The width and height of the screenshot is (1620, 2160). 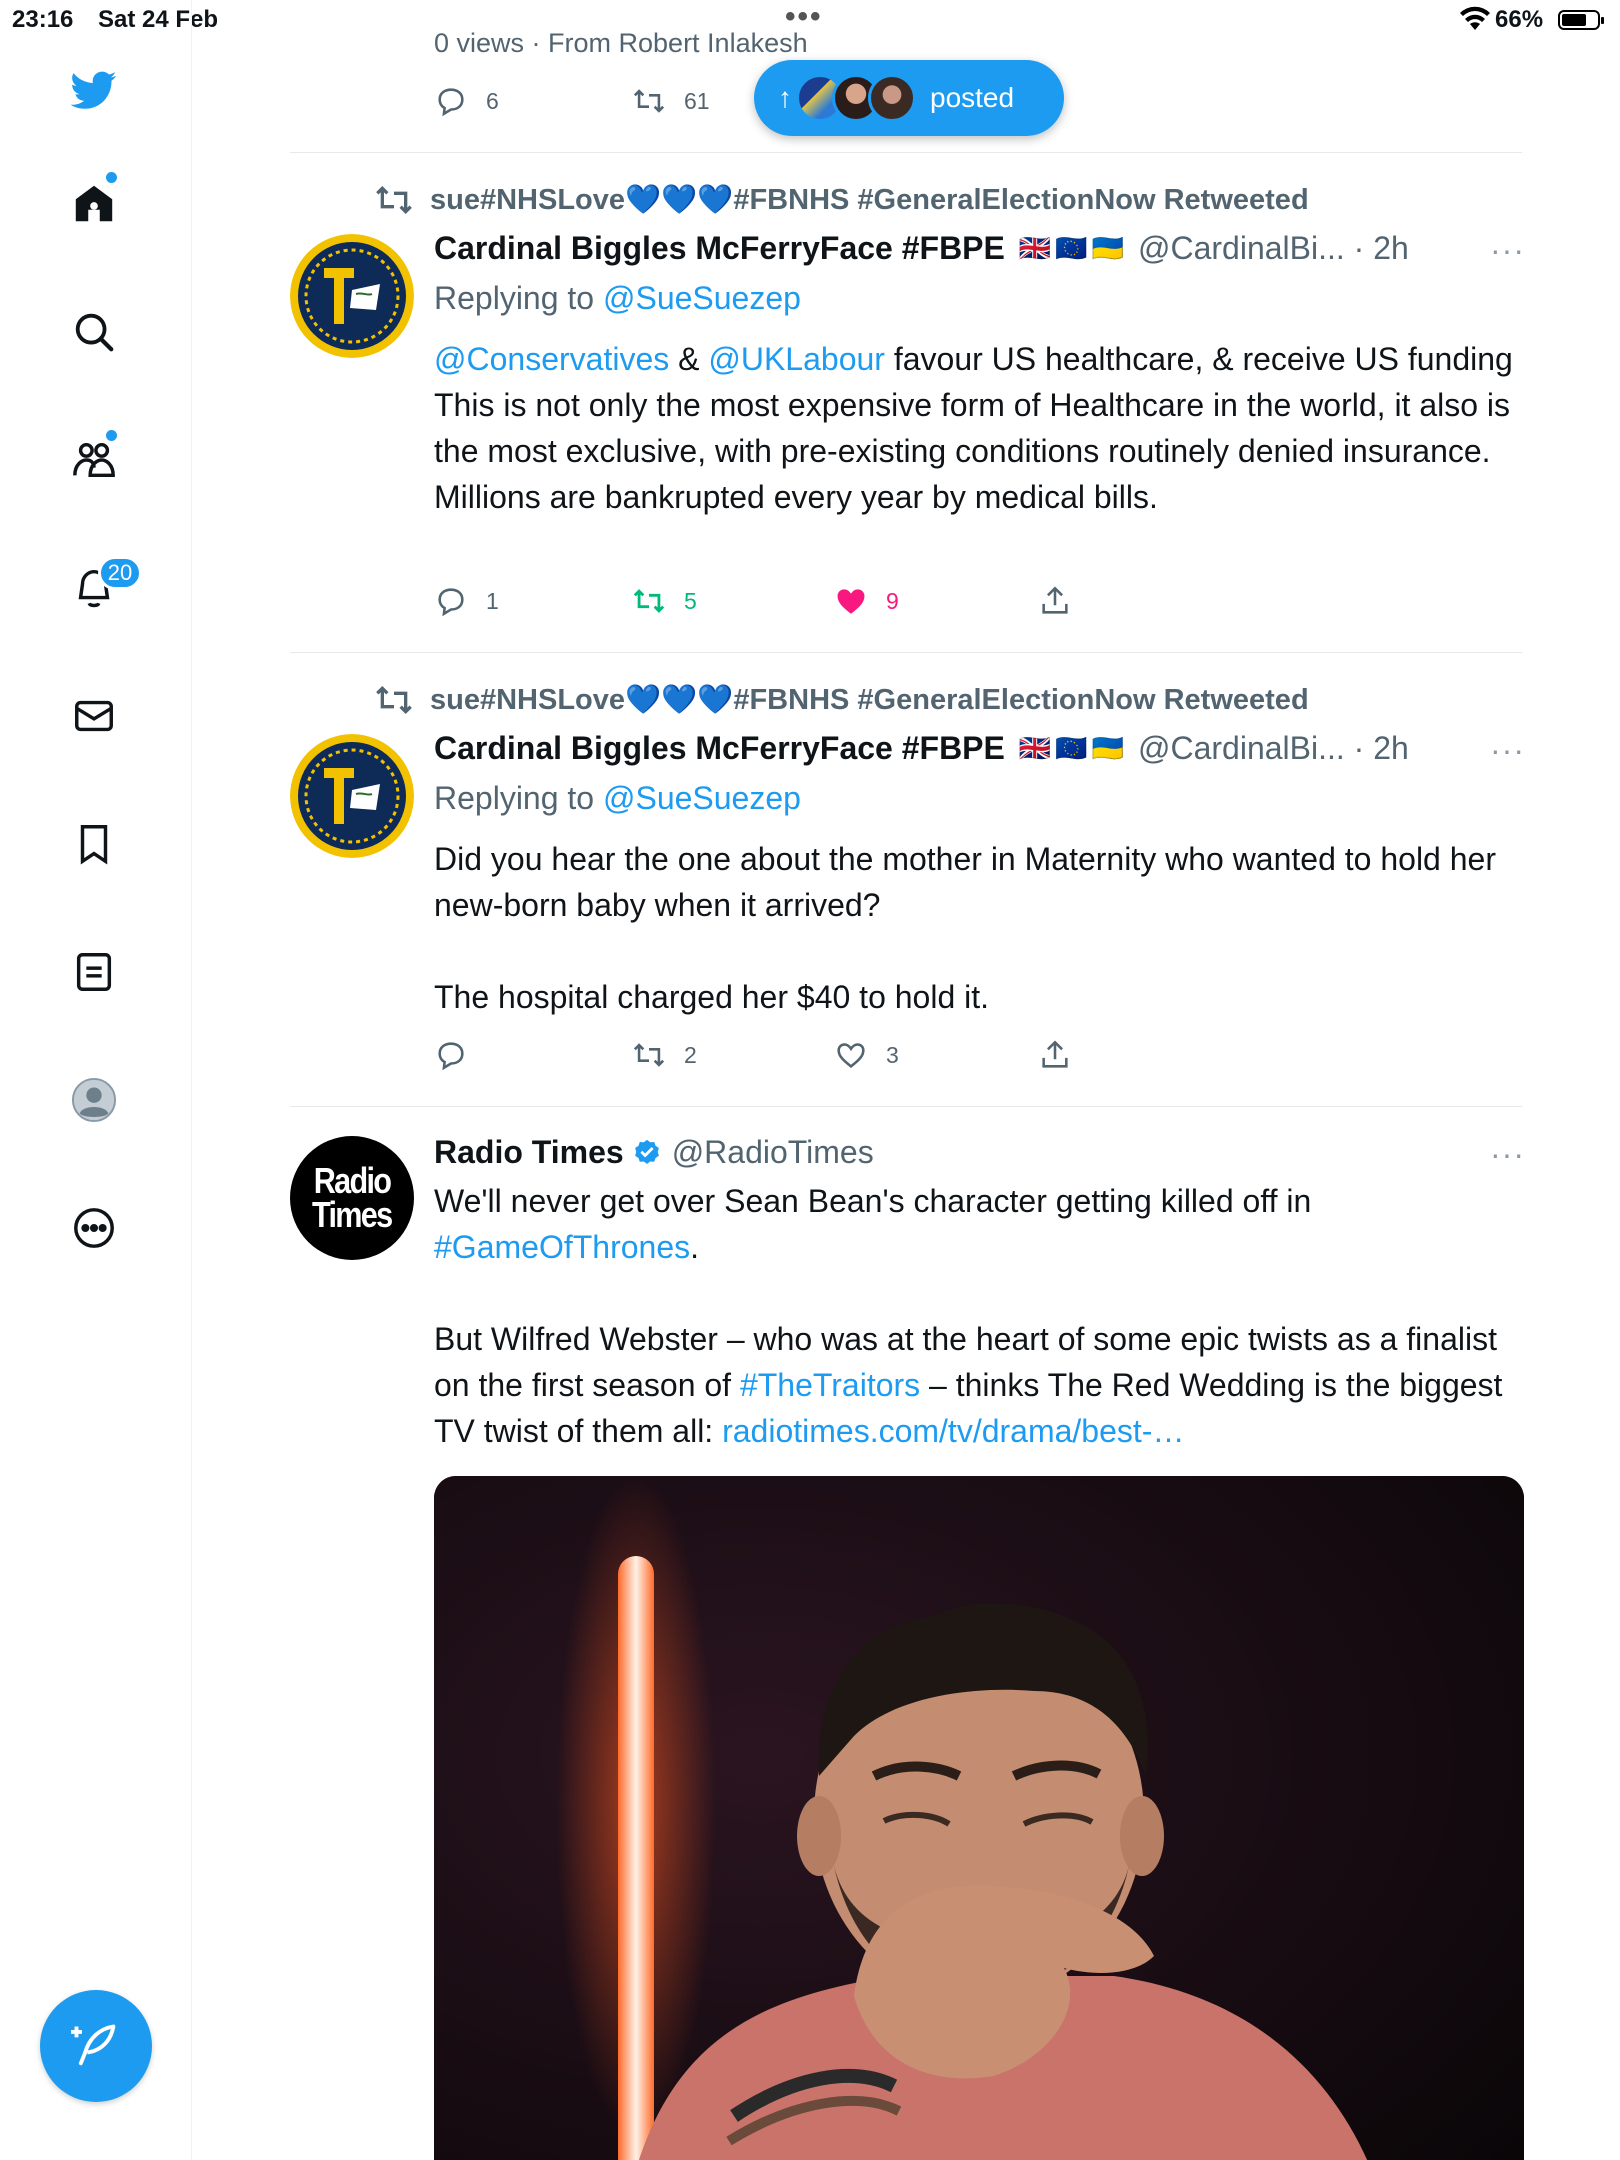 What do you see at coordinates (690, 1054) in the screenshot?
I see `retweet-count: 2` at bounding box center [690, 1054].